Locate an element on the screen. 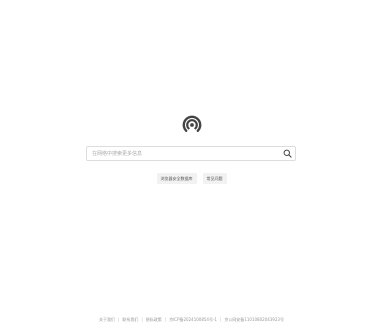  search-icon is located at coordinates (287, 153).